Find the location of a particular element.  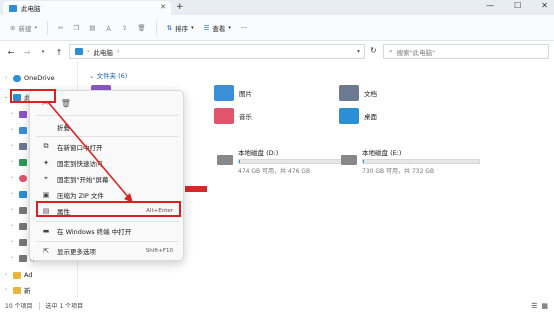

arrow-line is located at coordinates (88, 150).